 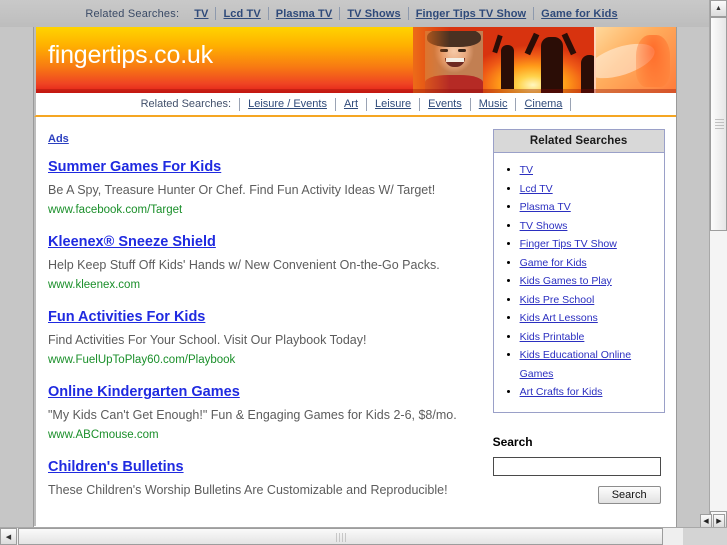 I want to click on nav-related-searches-label: Related Searches:, so click(x=186, y=104).